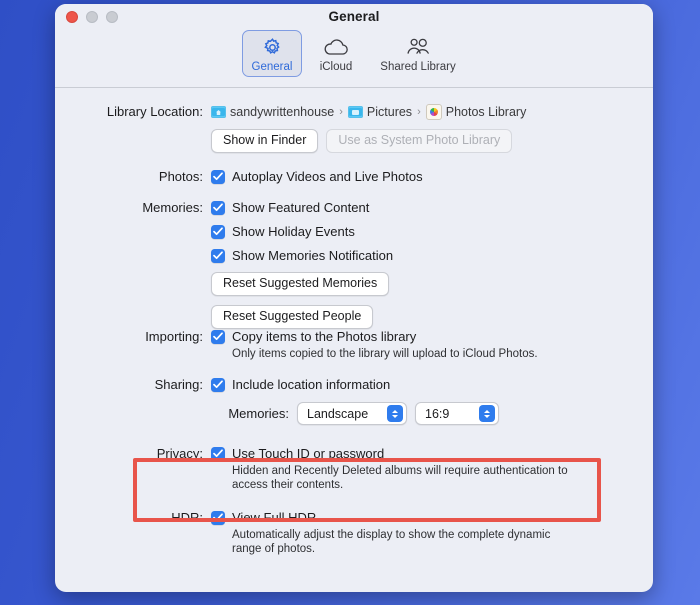 The width and height of the screenshot is (700, 605). I want to click on view-full-hdr-label: View Full HDR, so click(274, 517).